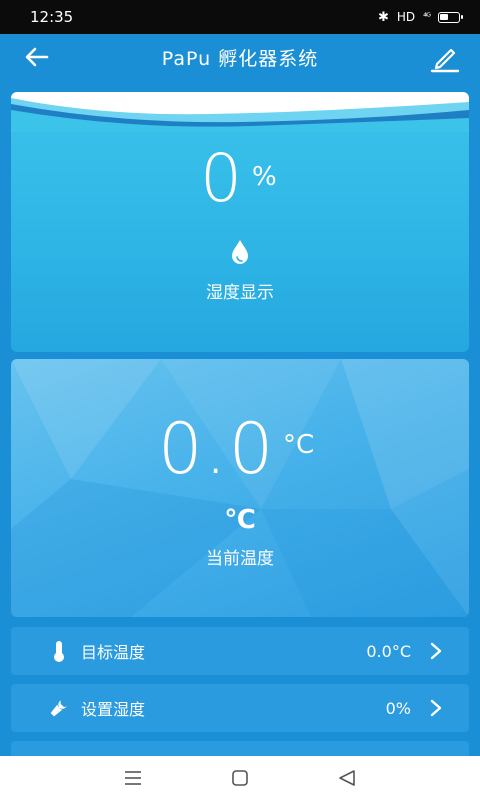  What do you see at coordinates (299, 445) in the screenshot?
I see `temperature-unit: °C` at bounding box center [299, 445].